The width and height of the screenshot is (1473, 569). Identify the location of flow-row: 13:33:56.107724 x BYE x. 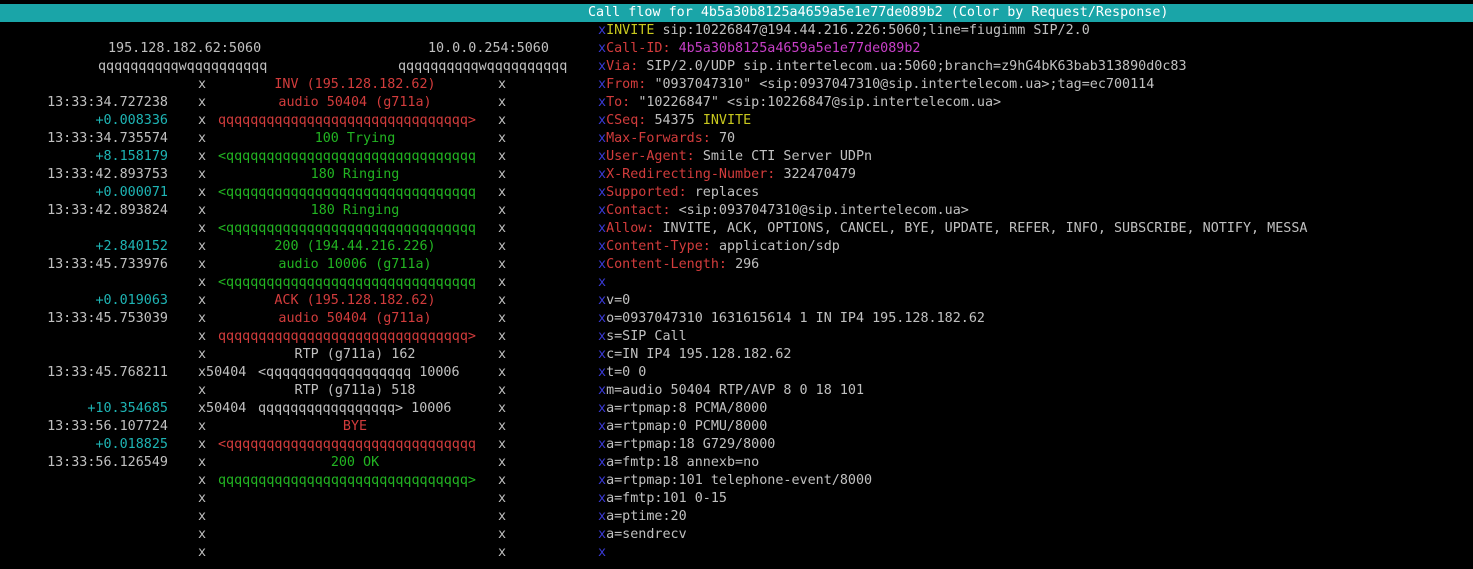
(297, 427).